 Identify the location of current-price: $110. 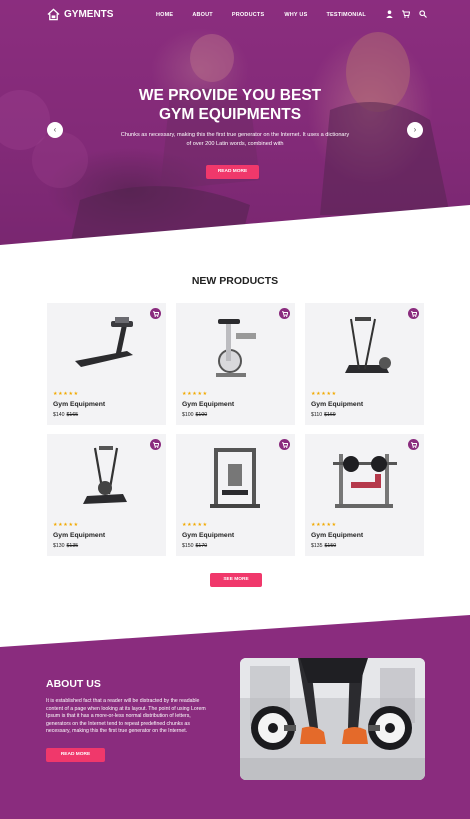
(317, 415).